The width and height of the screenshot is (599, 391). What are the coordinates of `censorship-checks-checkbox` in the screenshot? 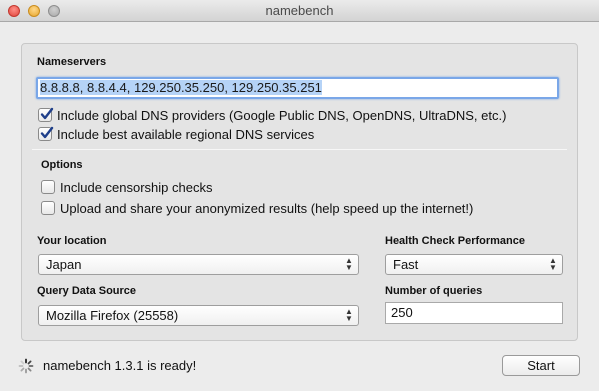 It's located at (48, 187).